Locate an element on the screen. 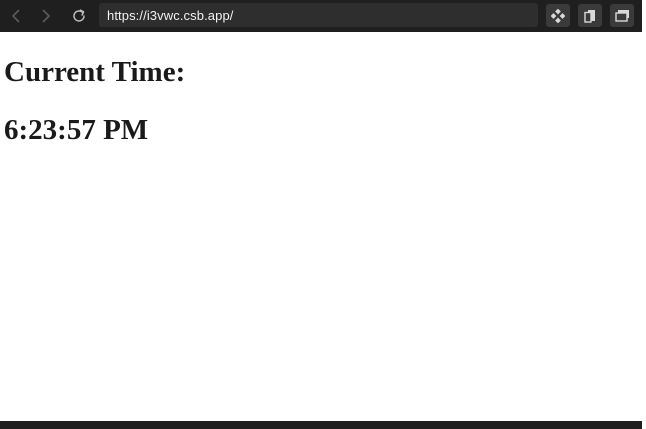  copy-icon is located at coordinates (590, 15).